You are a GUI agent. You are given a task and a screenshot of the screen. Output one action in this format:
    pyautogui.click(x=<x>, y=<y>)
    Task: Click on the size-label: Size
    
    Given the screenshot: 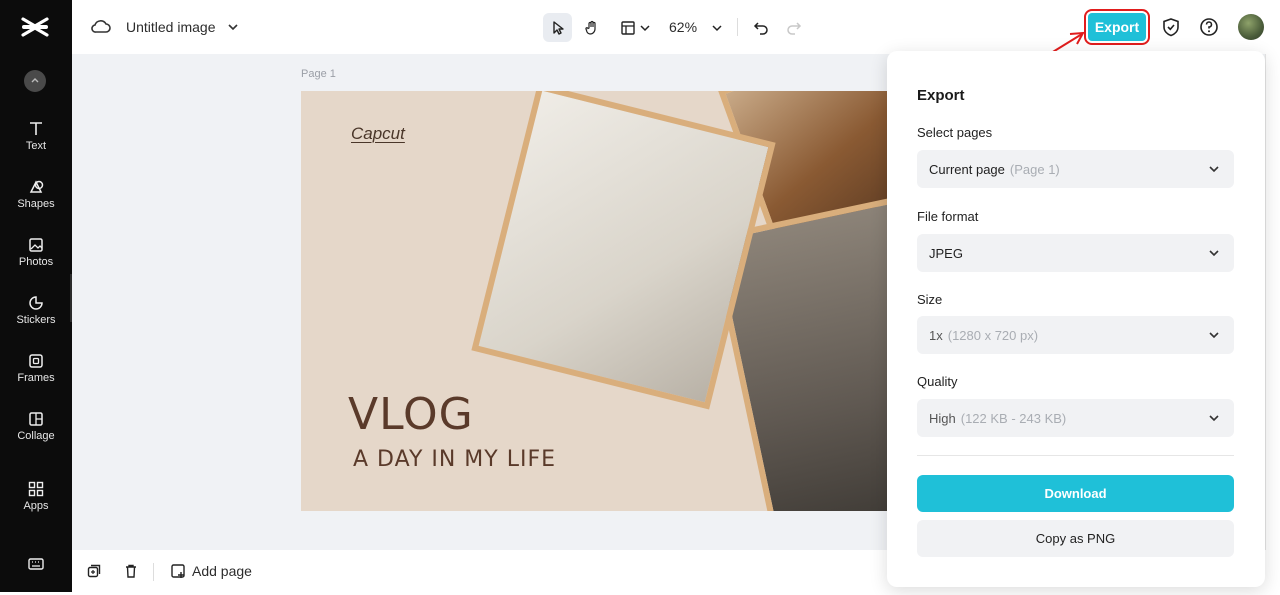 What is the action you would take?
    pyautogui.click(x=930, y=299)
    